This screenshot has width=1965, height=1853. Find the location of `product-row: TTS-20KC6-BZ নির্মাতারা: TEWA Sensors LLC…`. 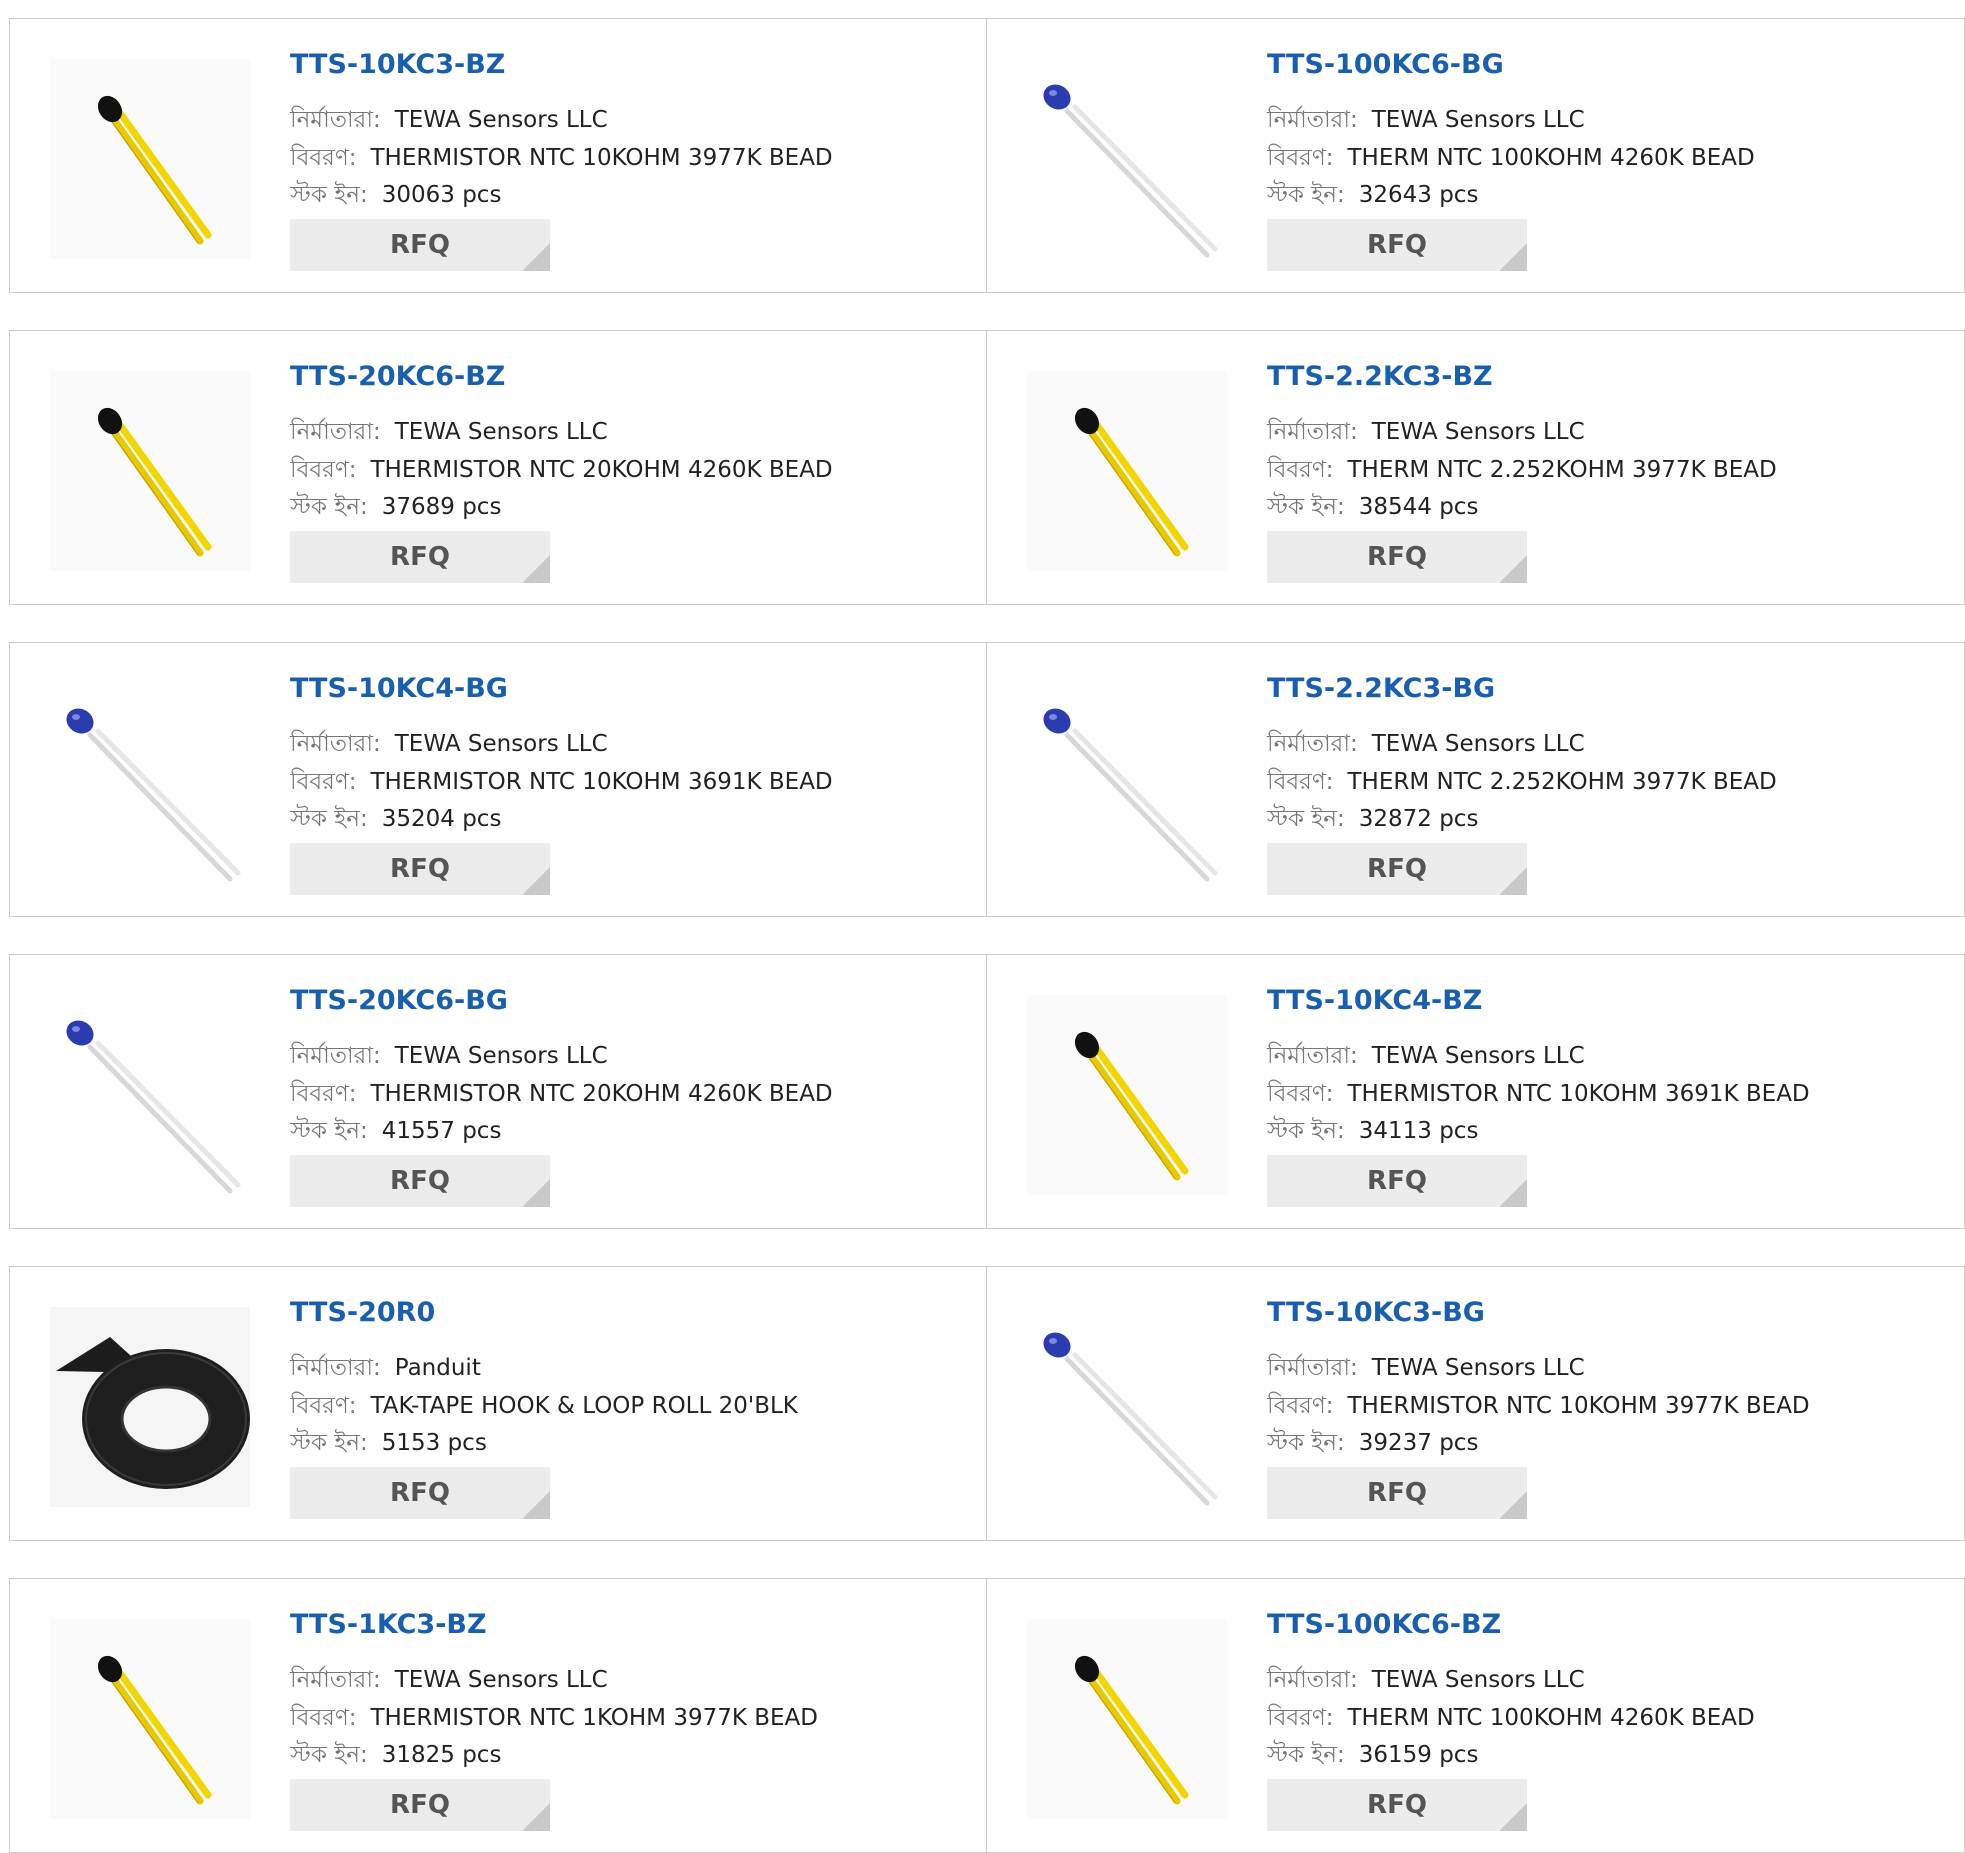

product-row: TTS-20KC6-BZ নির্মাতারা: TEWA Sensors LLC… is located at coordinates (987, 467).